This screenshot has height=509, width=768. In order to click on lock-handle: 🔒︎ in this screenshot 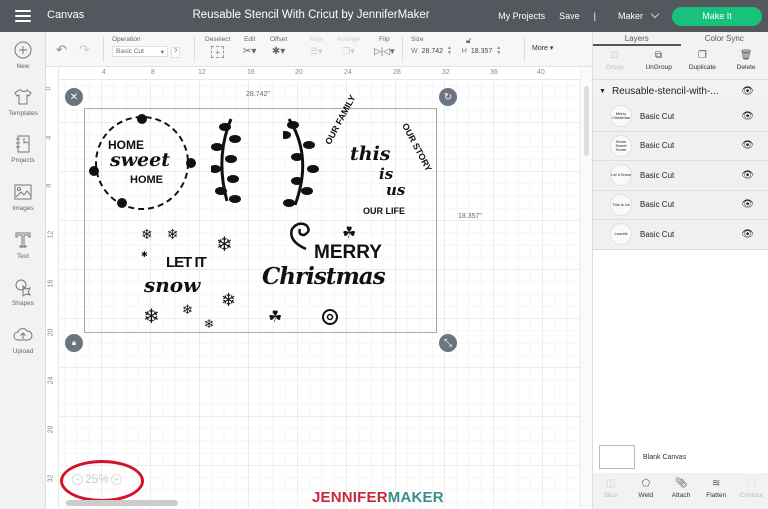, I will do `click(74, 343)`.